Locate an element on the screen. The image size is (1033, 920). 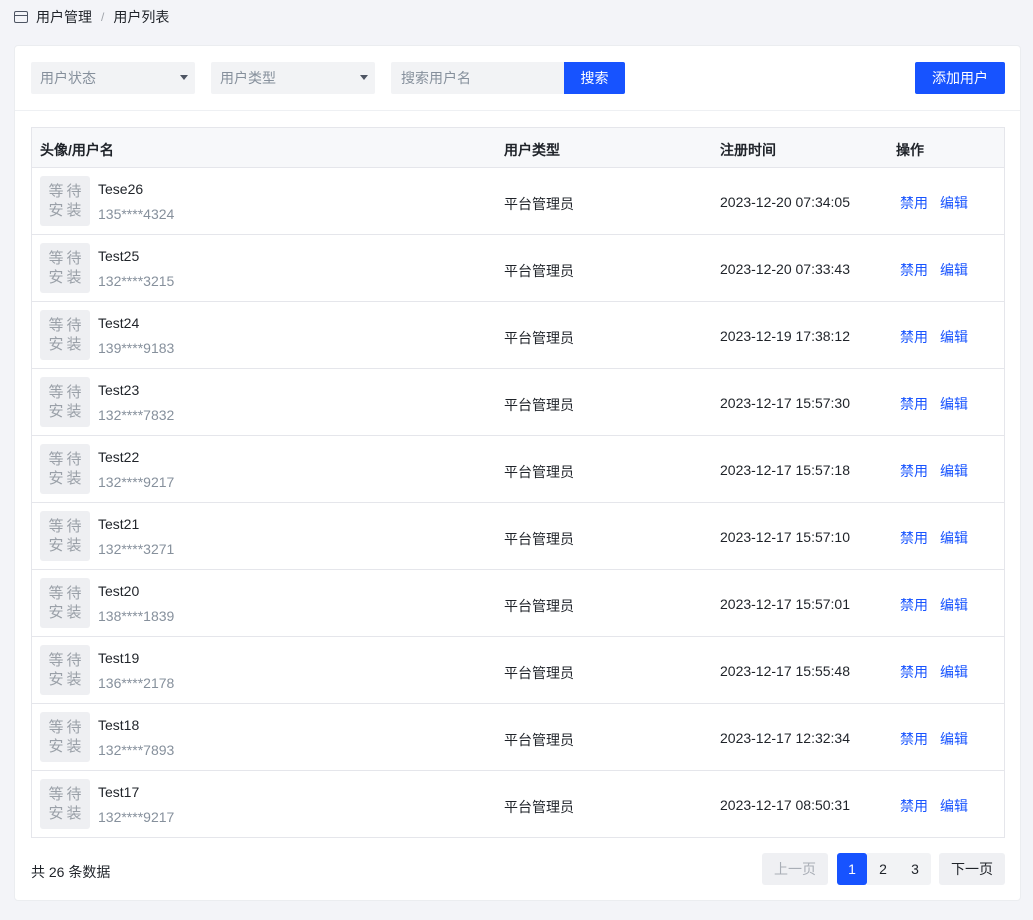
user-phone: 135****4324 is located at coordinates (136, 214).